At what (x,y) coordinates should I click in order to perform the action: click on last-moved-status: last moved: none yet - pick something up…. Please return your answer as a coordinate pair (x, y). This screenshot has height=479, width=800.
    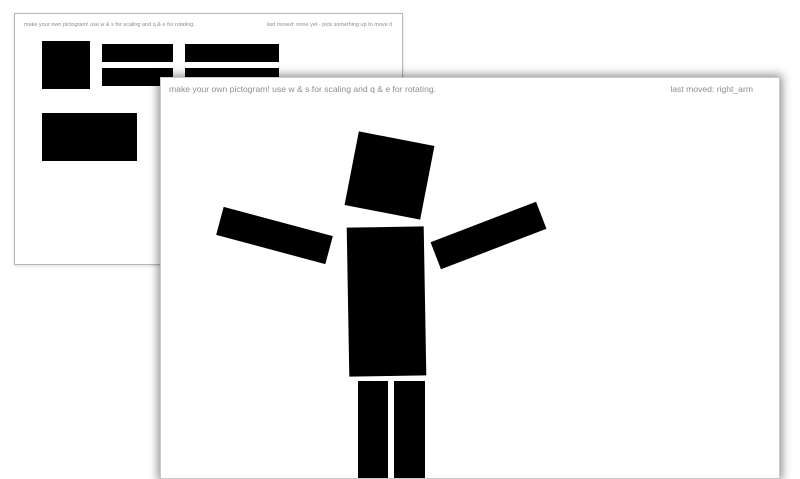
    Looking at the image, I should click on (329, 25).